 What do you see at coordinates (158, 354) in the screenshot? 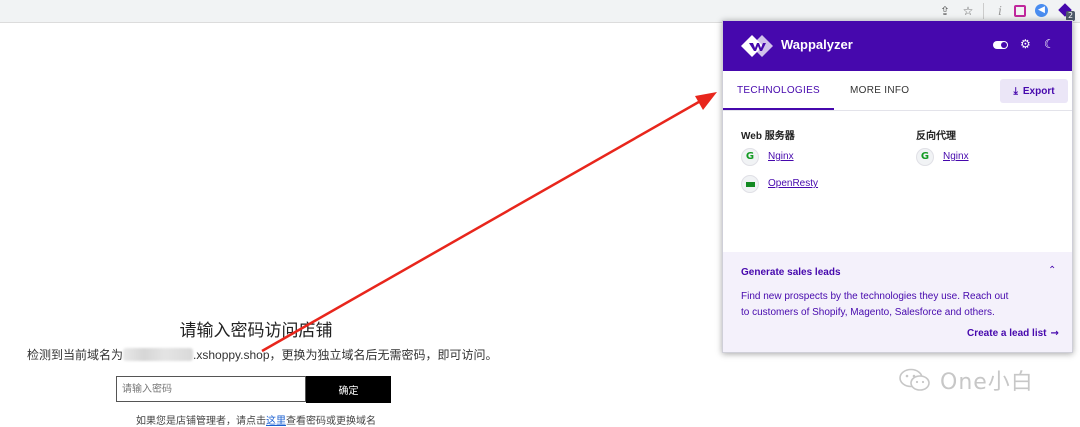
I see `blurred-domain` at bounding box center [158, 354].